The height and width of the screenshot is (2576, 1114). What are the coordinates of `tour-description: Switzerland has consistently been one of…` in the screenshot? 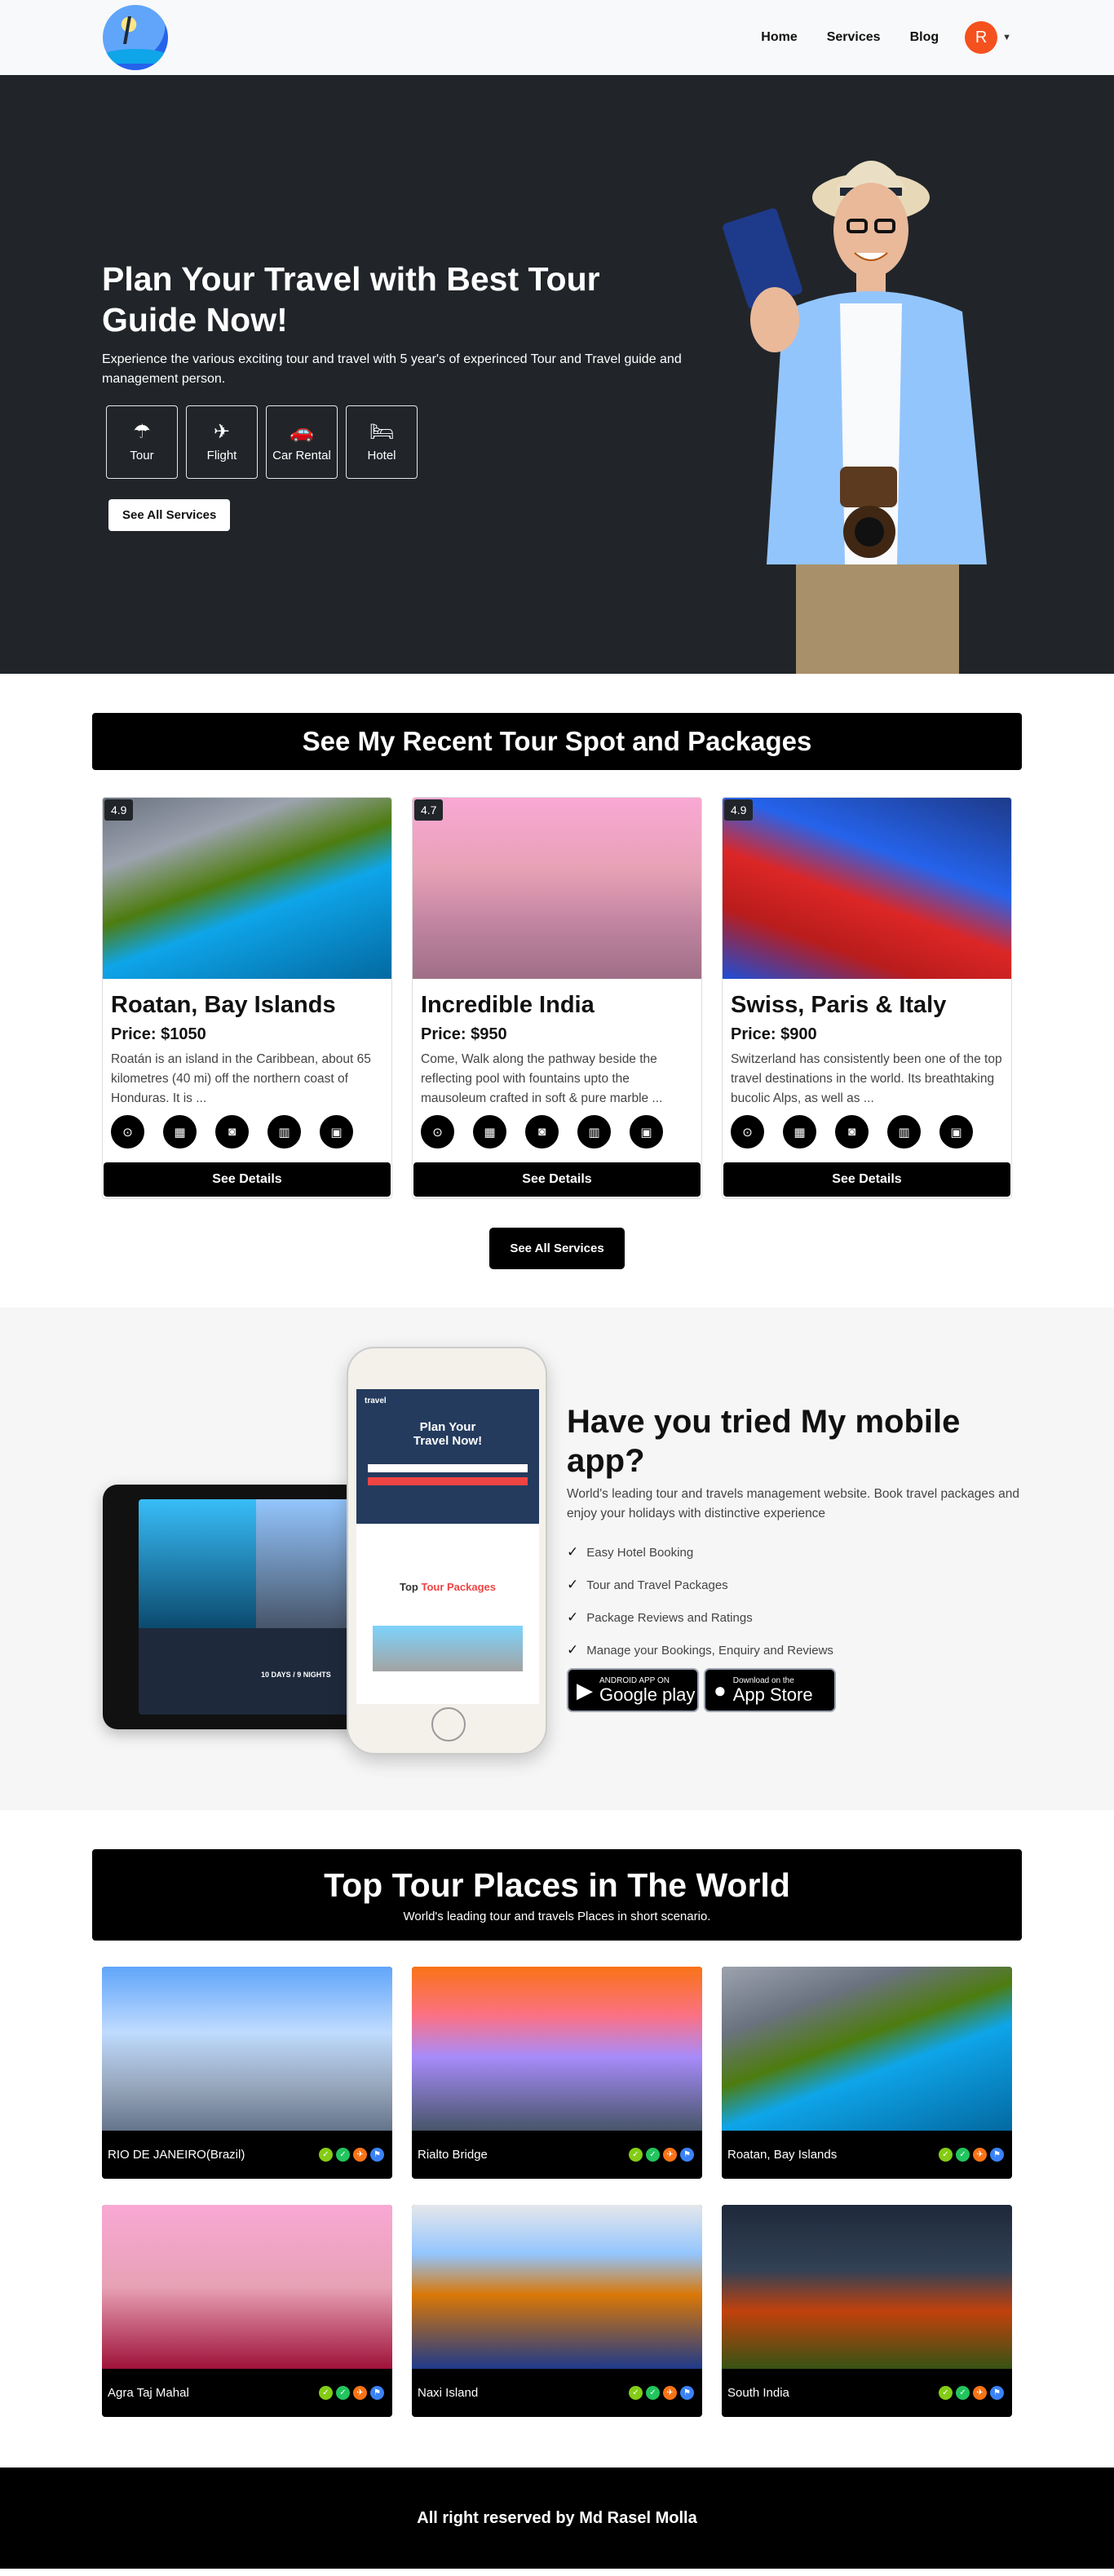 It's located at (867, 1078).